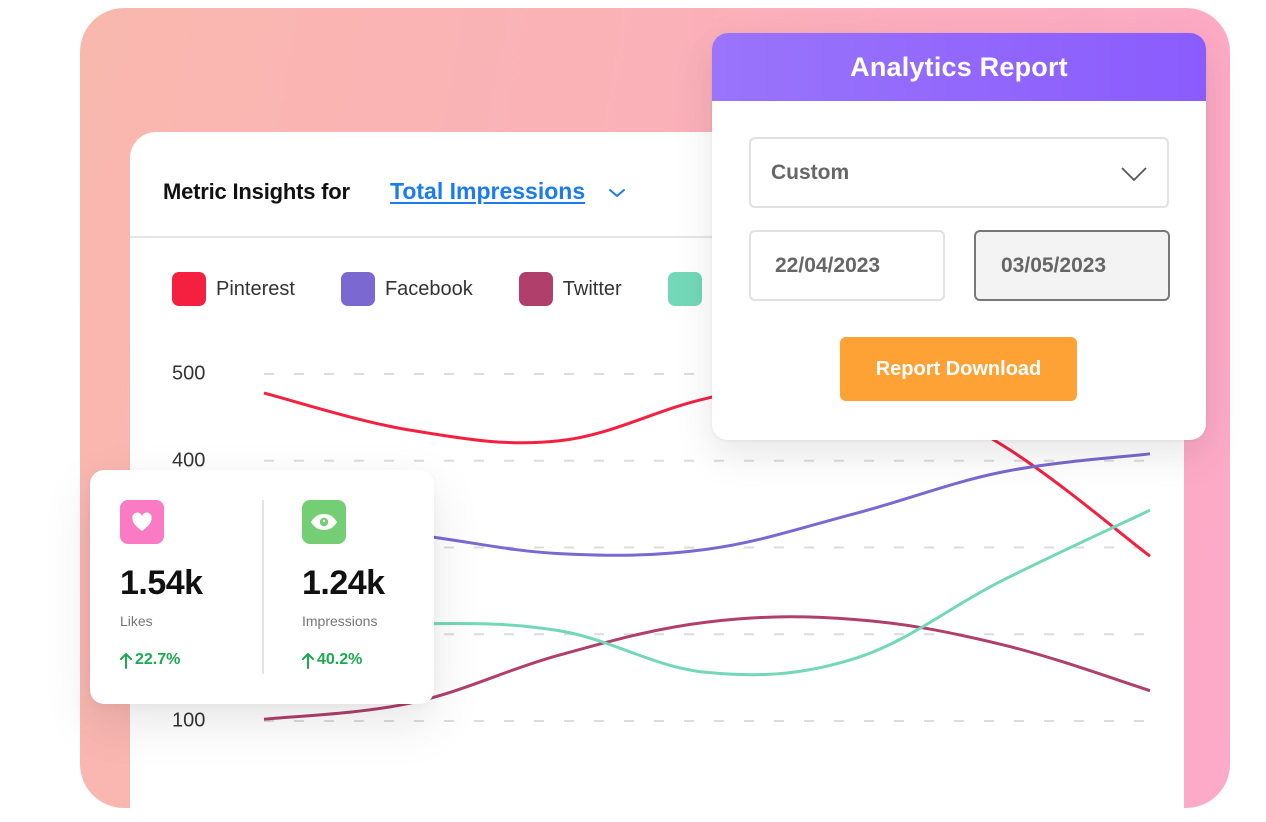 This screenshot has height=822, width=1266. What do you see at coordinates (158, 659) in the screenshot?
I see `likes-change-value: 22.7%` at bounding box center [158, 659].